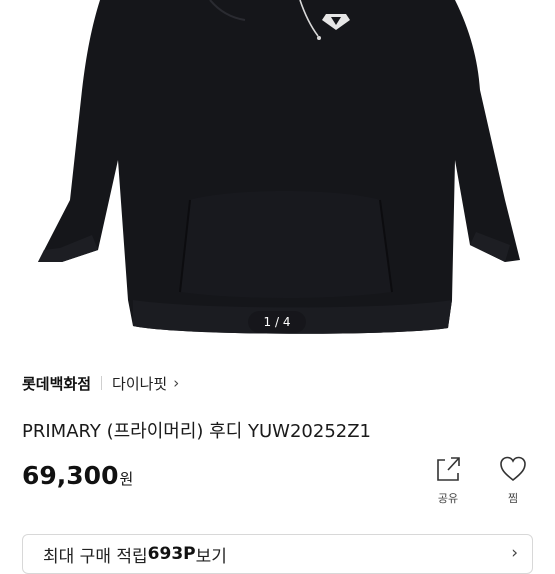 The height and width of the screenshot is (574, 555). What do you see at coordinates (277, 322) in the screenshot?
I see `image-pager: 1 / 4` at bounding box center [277, 322].